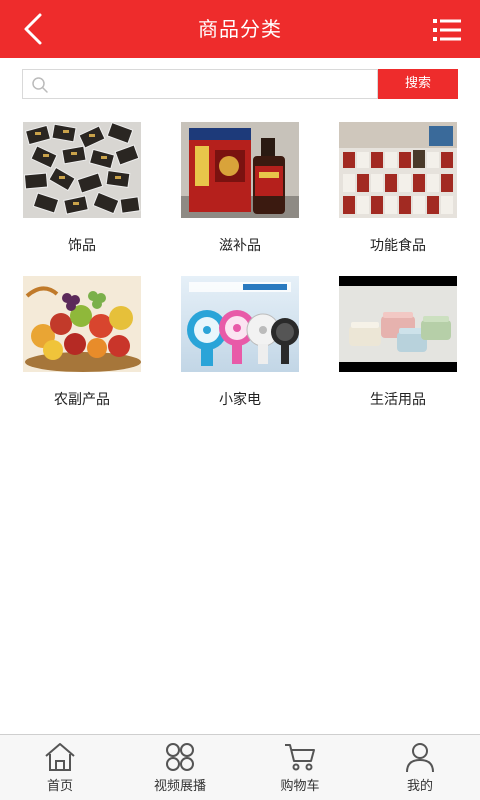 The height and width of the screenshot is (800, 480). What do you see at coordinates (40, 85) in the screenshot?
I see `search-icon` at bounding box center [40, 85].